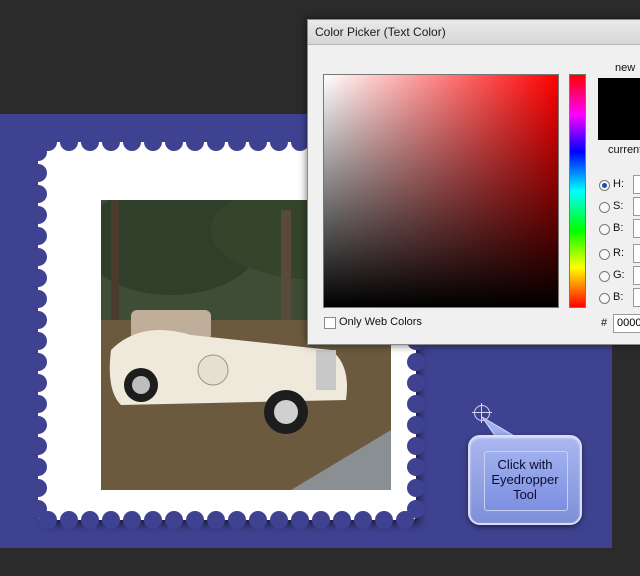 The width and height of the screenshot is (640, 576). I want to click on g-label: G:, so click(619, 275).